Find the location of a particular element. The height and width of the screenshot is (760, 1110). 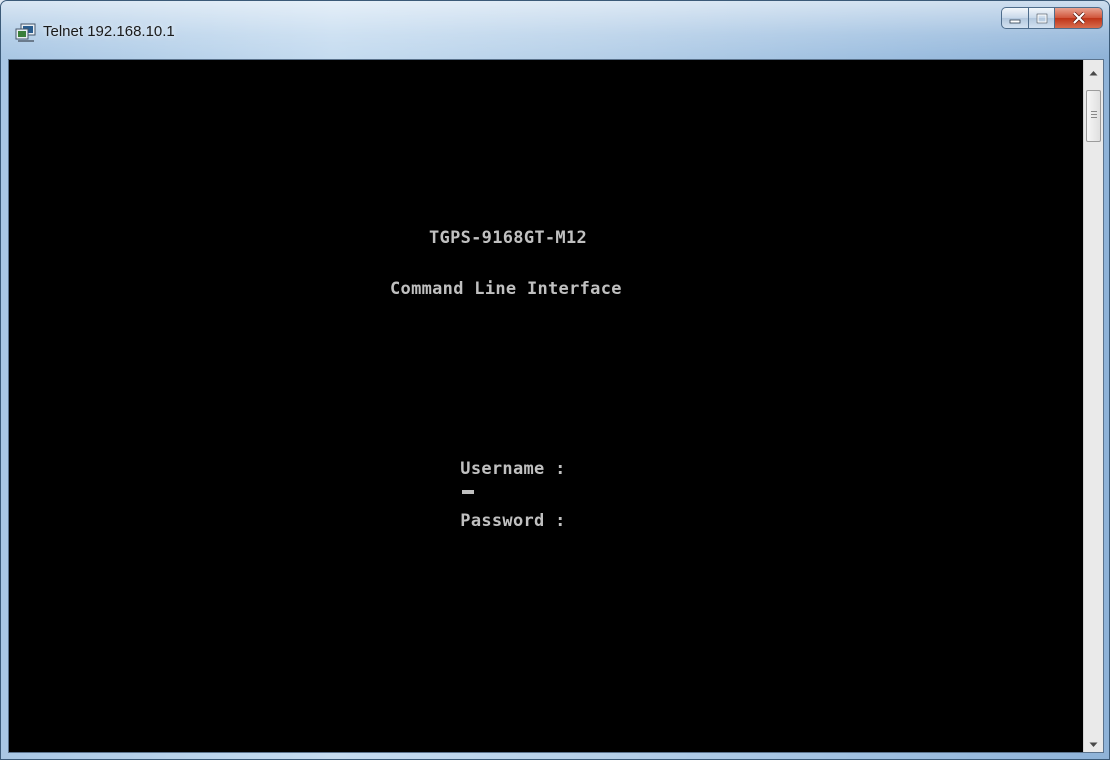

password-line: Password : is located at coordinates (471, 521).